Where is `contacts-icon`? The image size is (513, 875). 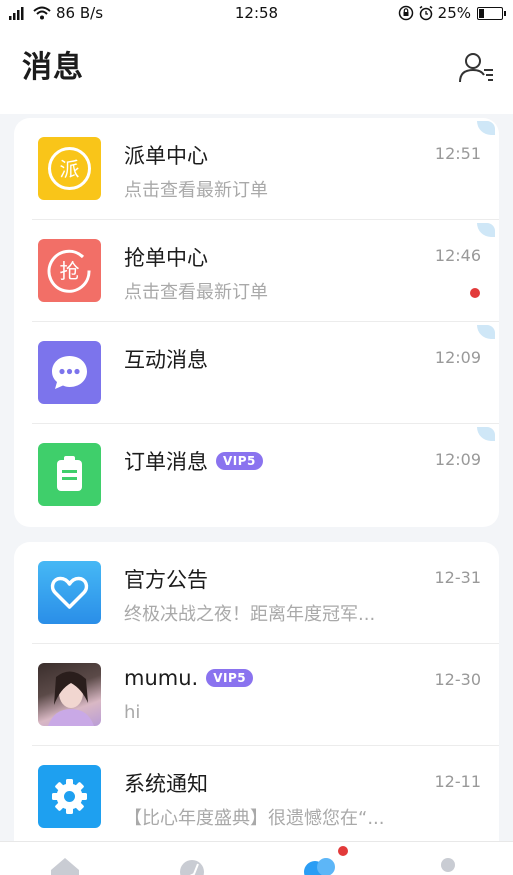 contacts-icon is located at coordinates (476, 68).